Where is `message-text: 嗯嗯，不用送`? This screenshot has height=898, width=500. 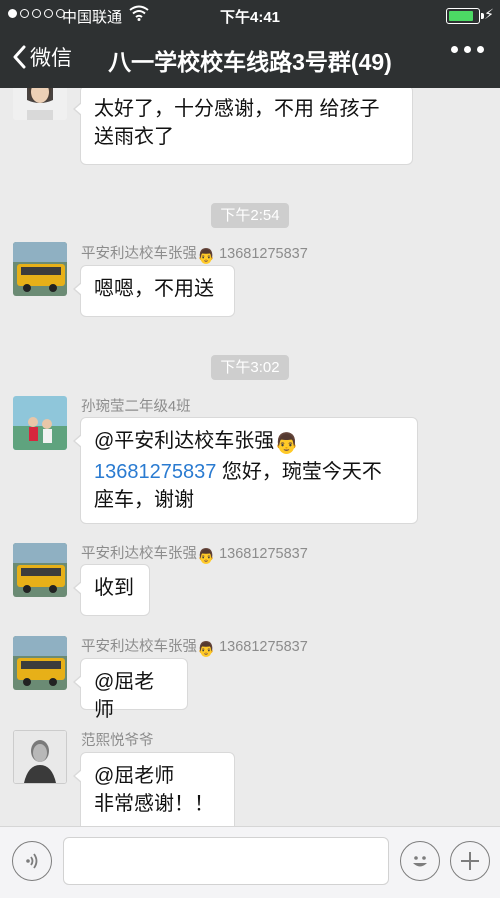
message-text: 嗯嗯，不用送 is located at coordinates (154, 289).